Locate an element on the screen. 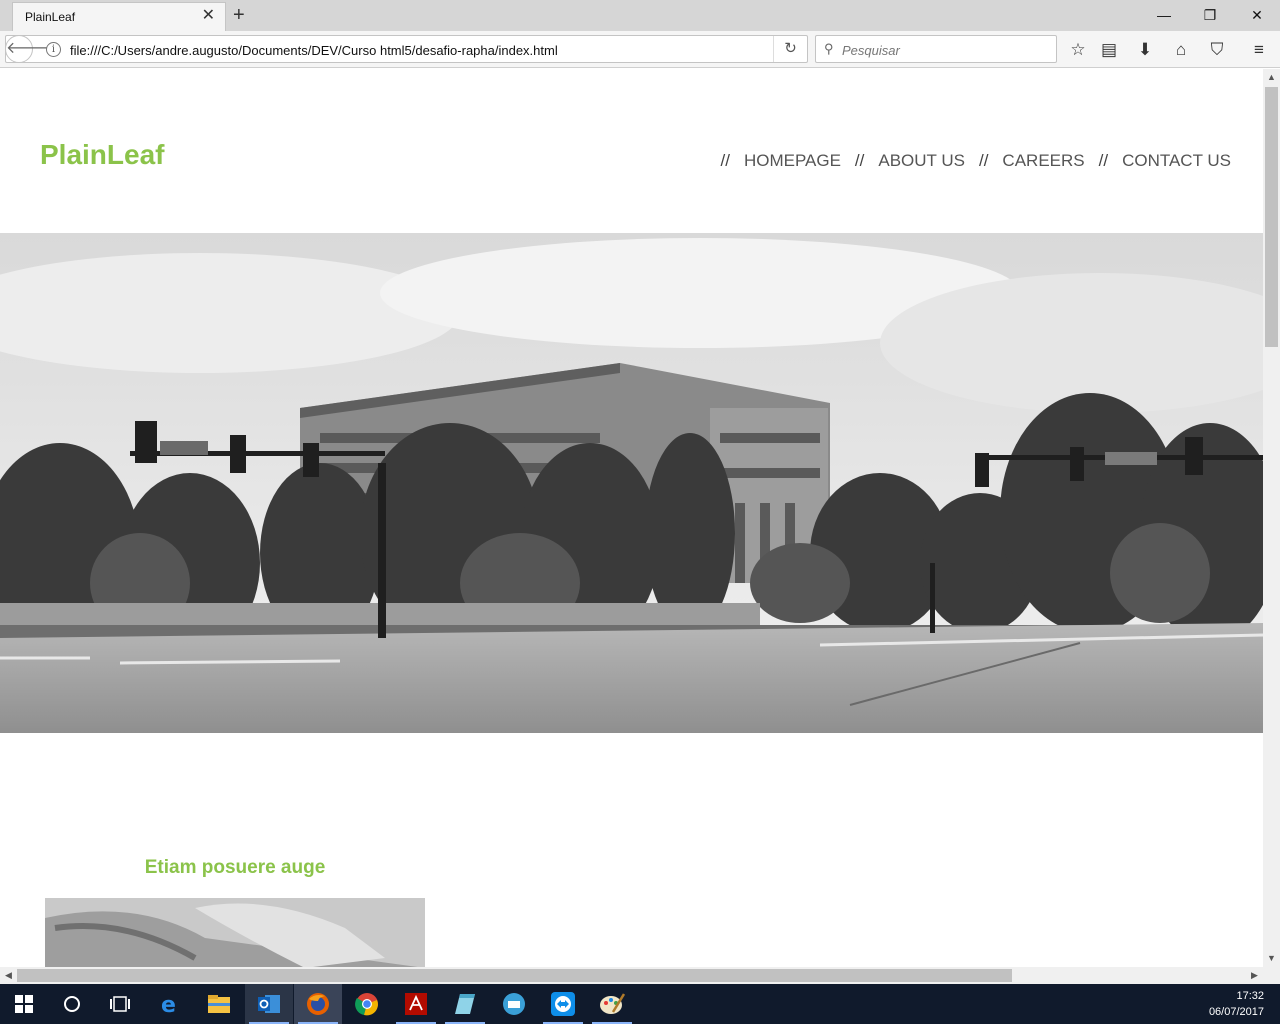 Image resolution: width=1280 pixels, height=1024 pixels. scroll-corner is located at coordinates (1271, 975).